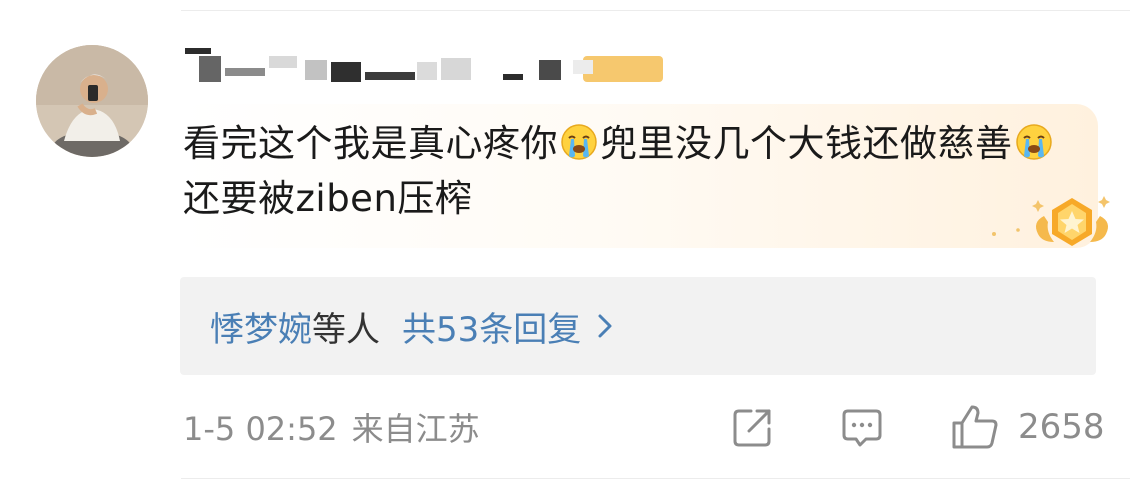  What do you see at coordinates (491, 326) in the screenshot?
I see `reply-count-link: 共53条回复` at bounding box center [491, 326].